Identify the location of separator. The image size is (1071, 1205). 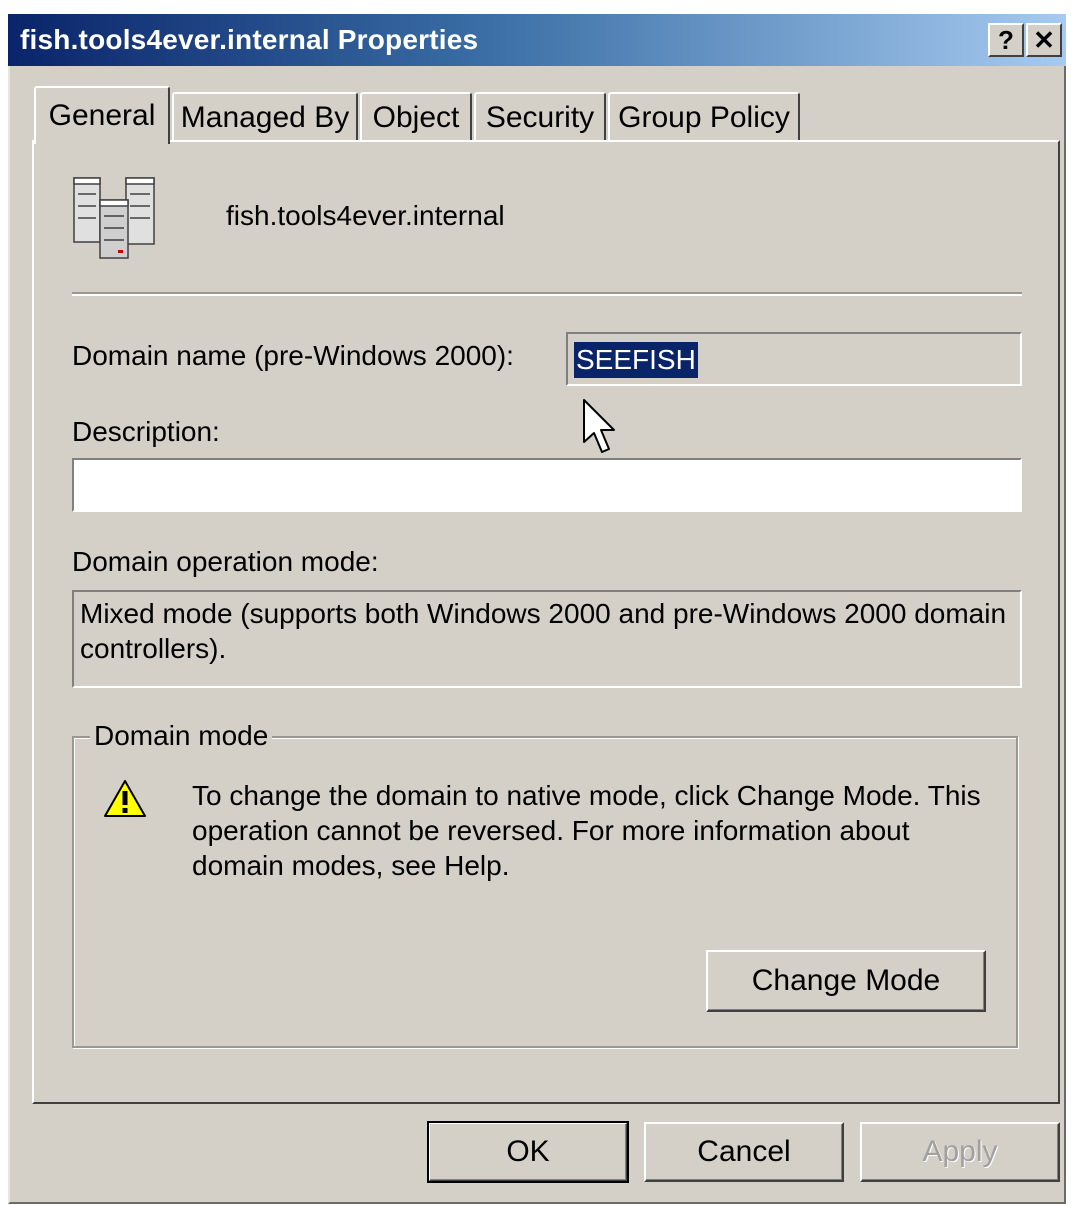
(547, 294).